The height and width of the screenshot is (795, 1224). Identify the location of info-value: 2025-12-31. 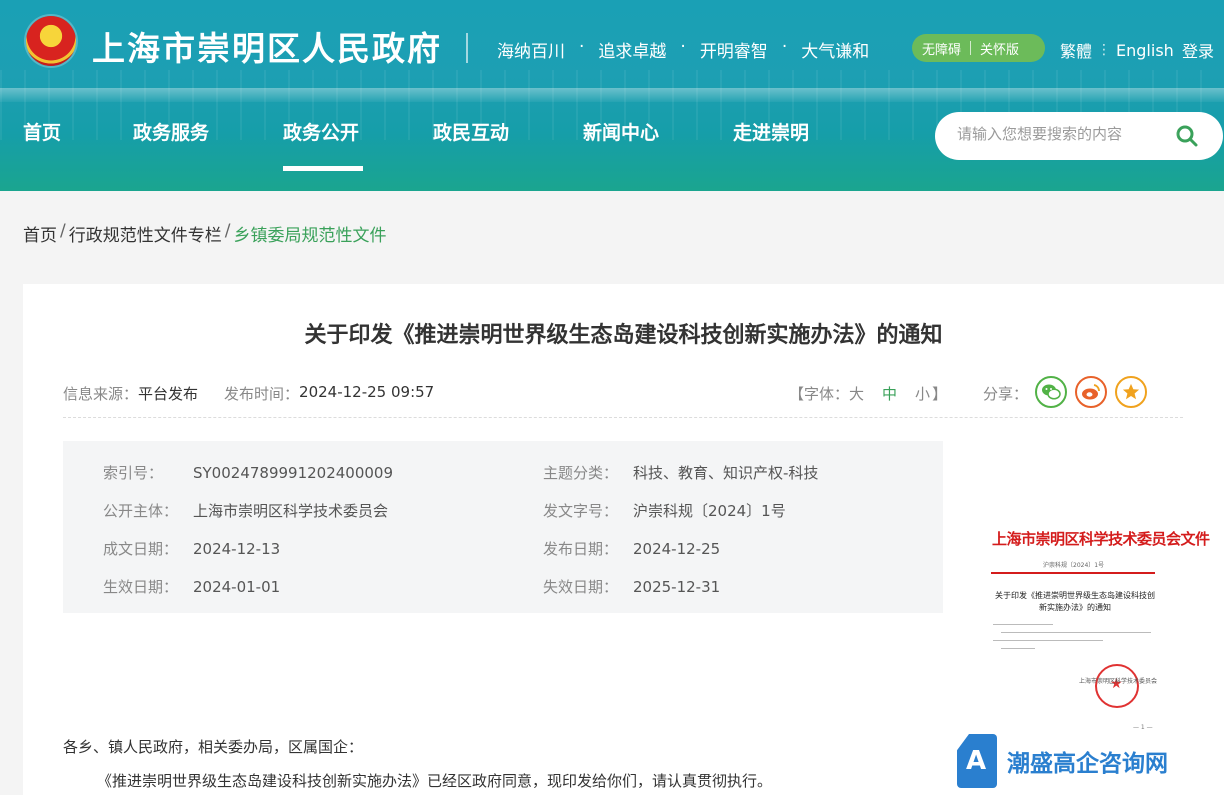
(677, 587).